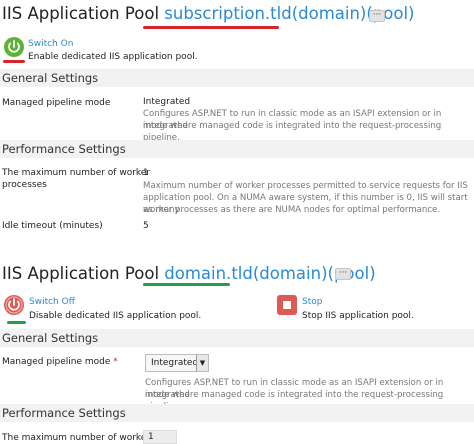 This screenshot has width=474, height=444. I want to click on required-marker: *, so click(115, 362).